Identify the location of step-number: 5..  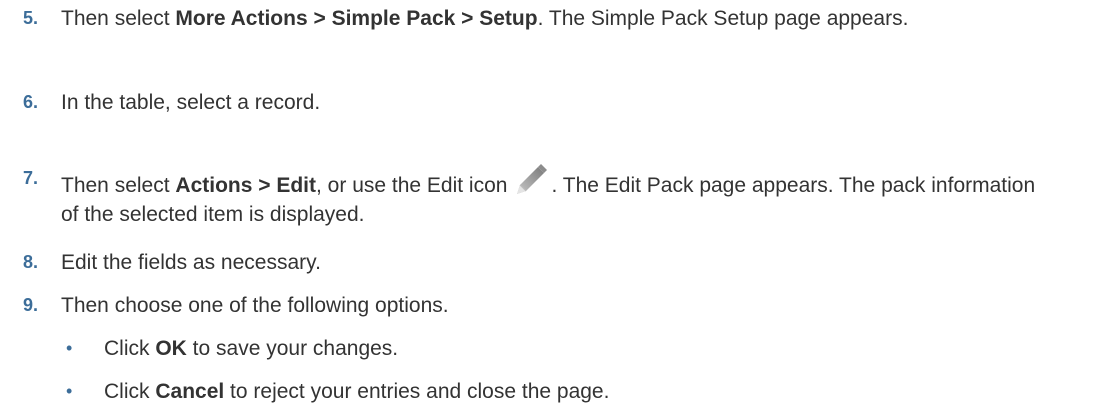
(31, 18).